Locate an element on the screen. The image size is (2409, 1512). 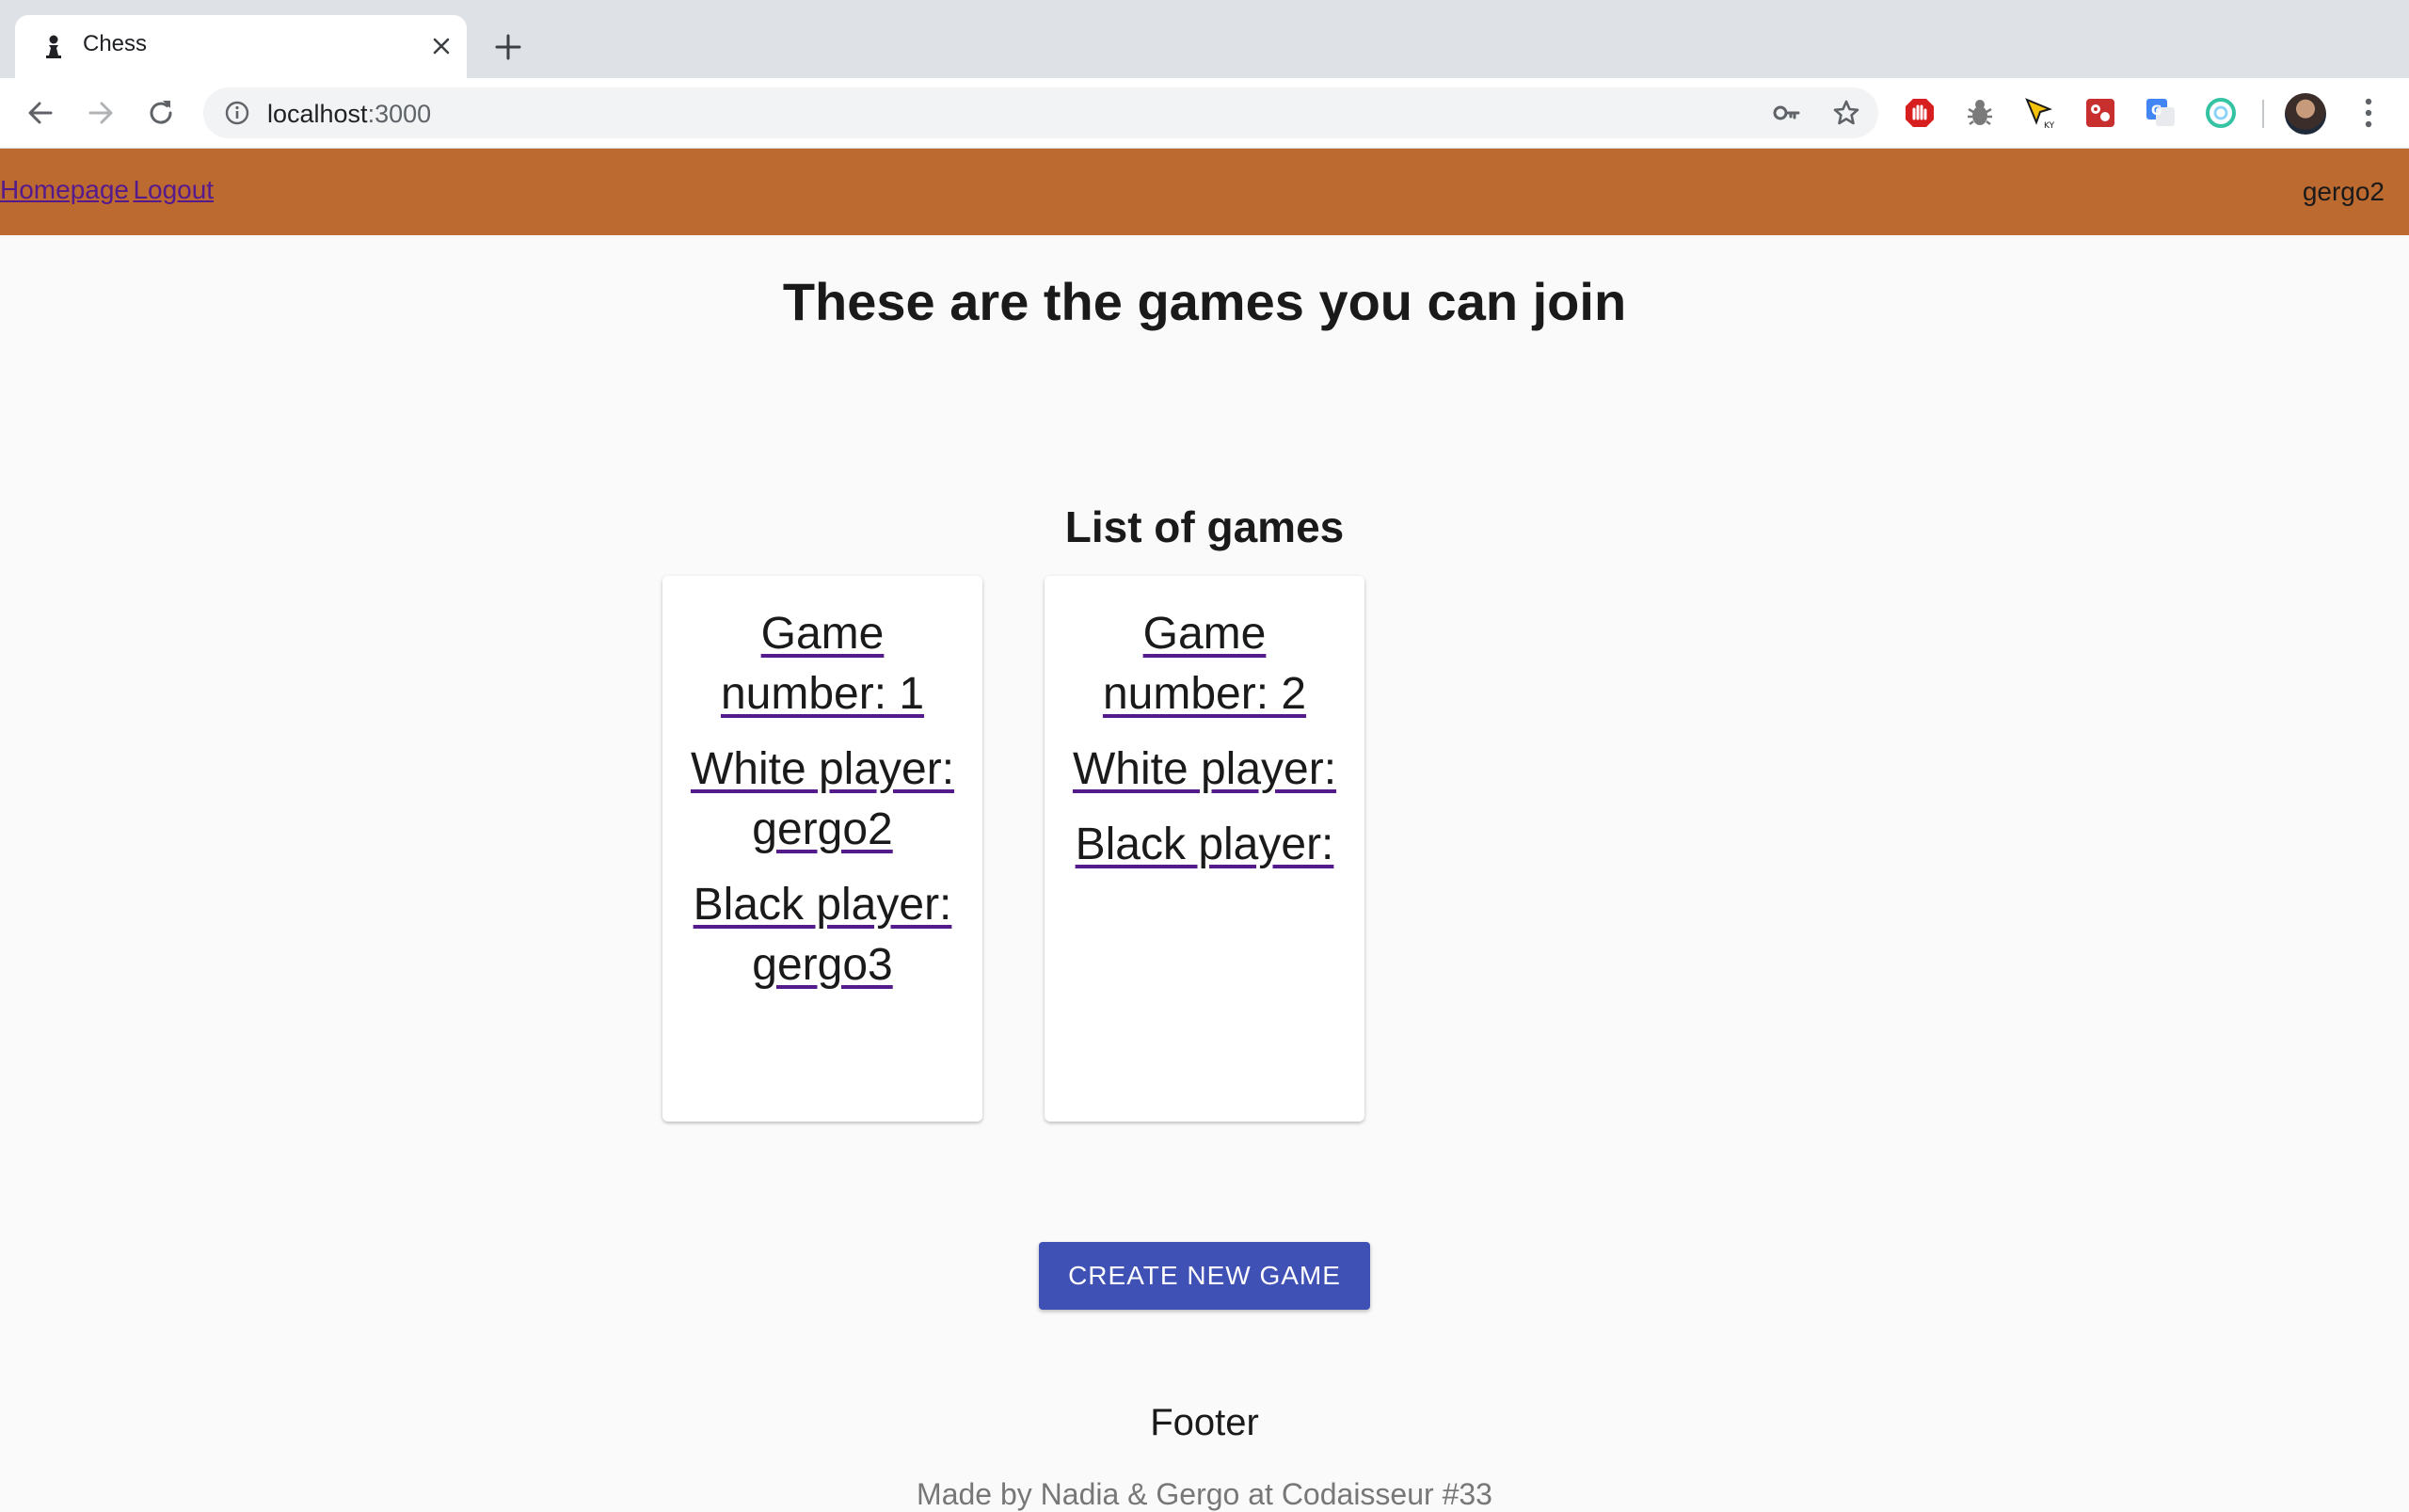
footer-credit: Made by Nadia & Gergo at Codaisseur #33 is located at coordinates (1205, 1494).